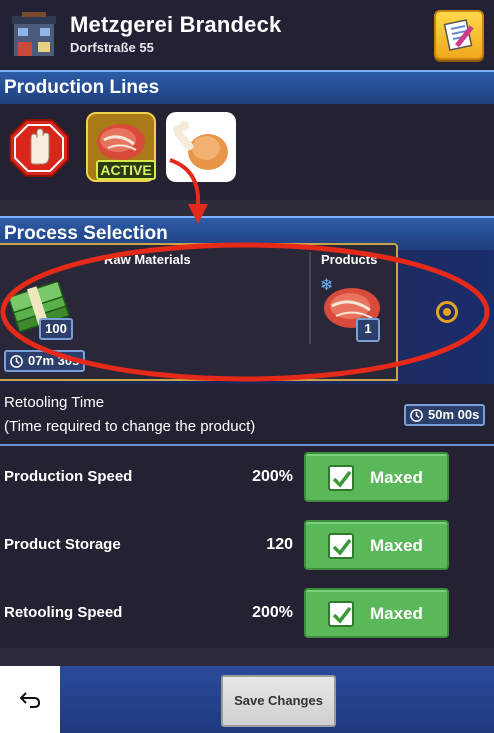  I want to click on production-speed-maxed-button: Maxed, so click(376, 477).